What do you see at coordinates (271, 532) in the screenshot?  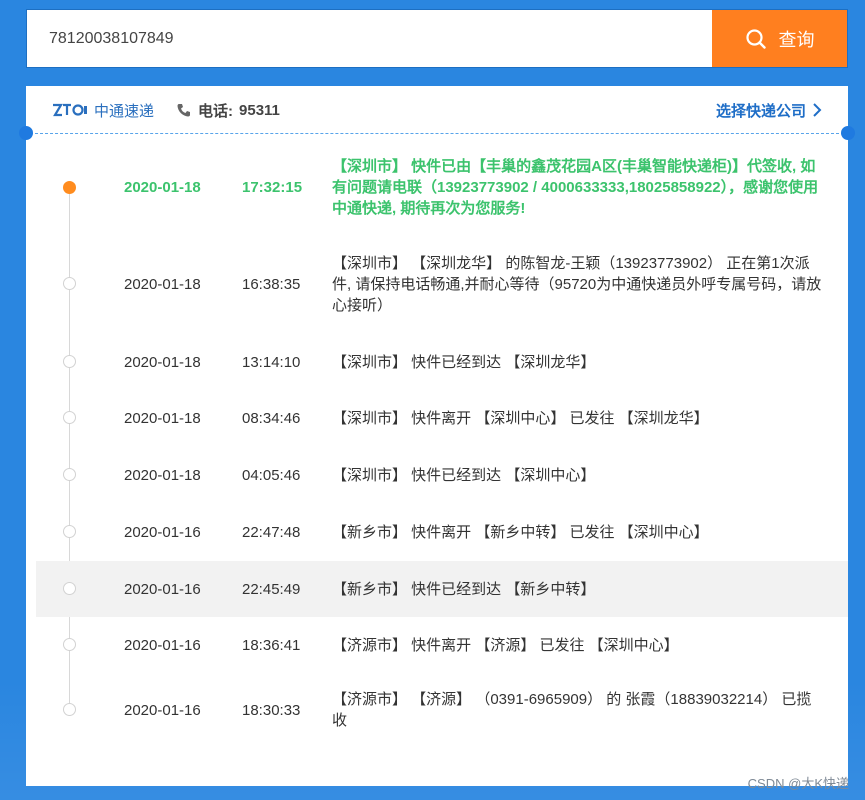 I see `event-time: 22:47:48` at bounding box center [271, 532].